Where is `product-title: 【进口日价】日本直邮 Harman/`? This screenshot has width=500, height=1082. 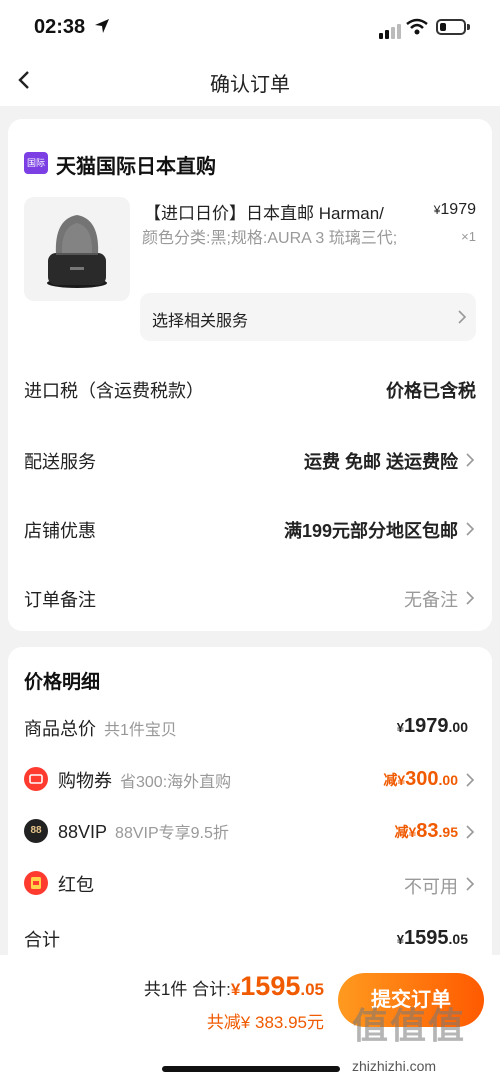
product-title: 【进口日价】日本直邮 Harman/ is located at coordinates (264, 211).